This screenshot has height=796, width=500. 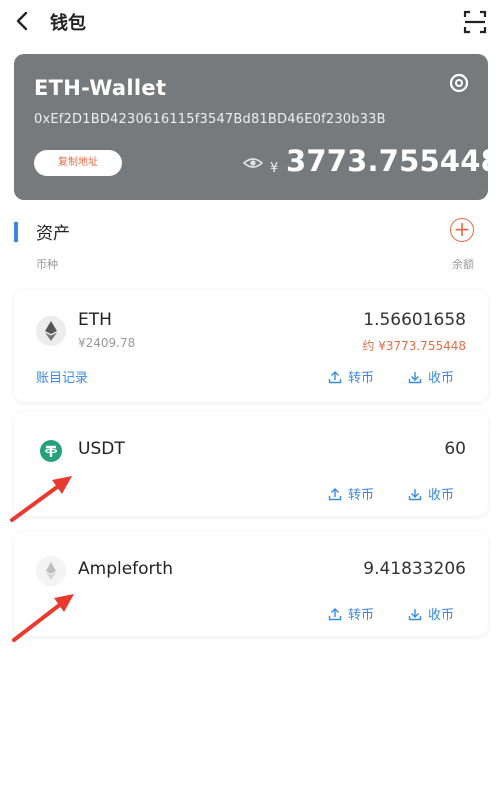 I want to click on column-balance-label: 余额, so click(x=463, y=264).